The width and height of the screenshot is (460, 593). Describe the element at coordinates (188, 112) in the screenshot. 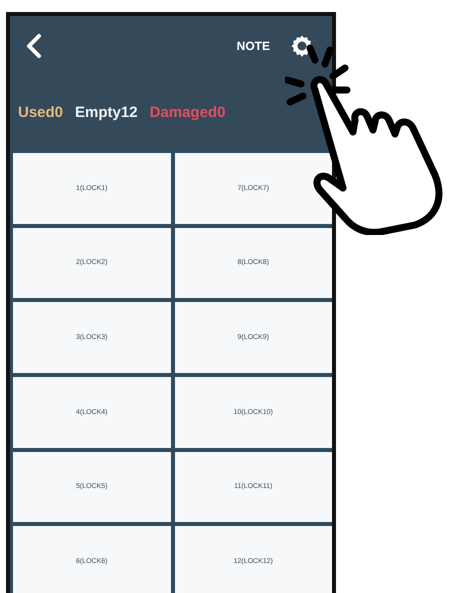

I see `count-label: Damaged0` at that location.